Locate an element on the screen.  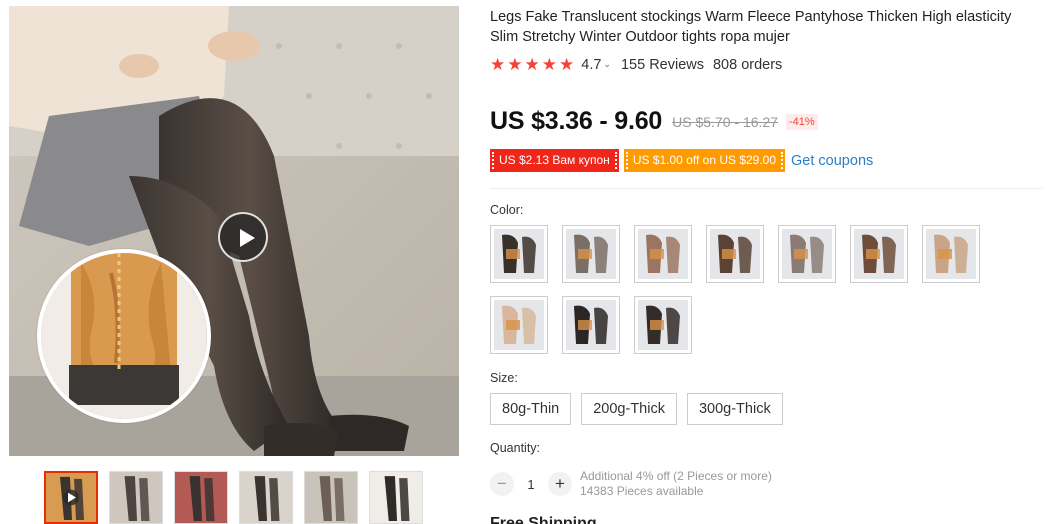
rating-row: ★ ★ ★ ★ ★ 4.7 ⌄ 155 Reviews 808 orders is located at coordinates (636, 64).